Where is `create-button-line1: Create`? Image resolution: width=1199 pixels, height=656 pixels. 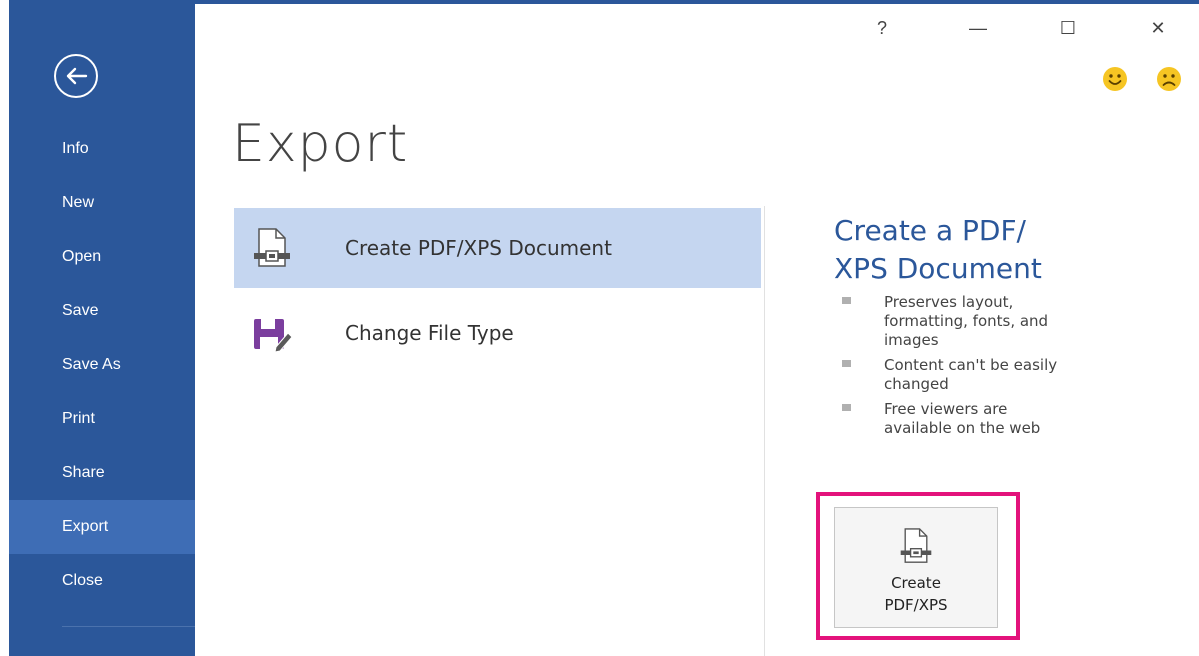 create-button-line1: Create is located at coordinates (916, 583).